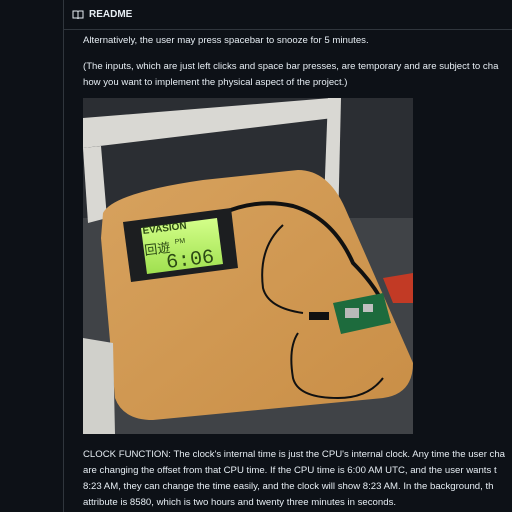 The height and width of the screenshot is (512, 512). What do you see at coordinates (288, 15) in the screenshot?
I see `readme-header: README` at bounding box center [288, 15].